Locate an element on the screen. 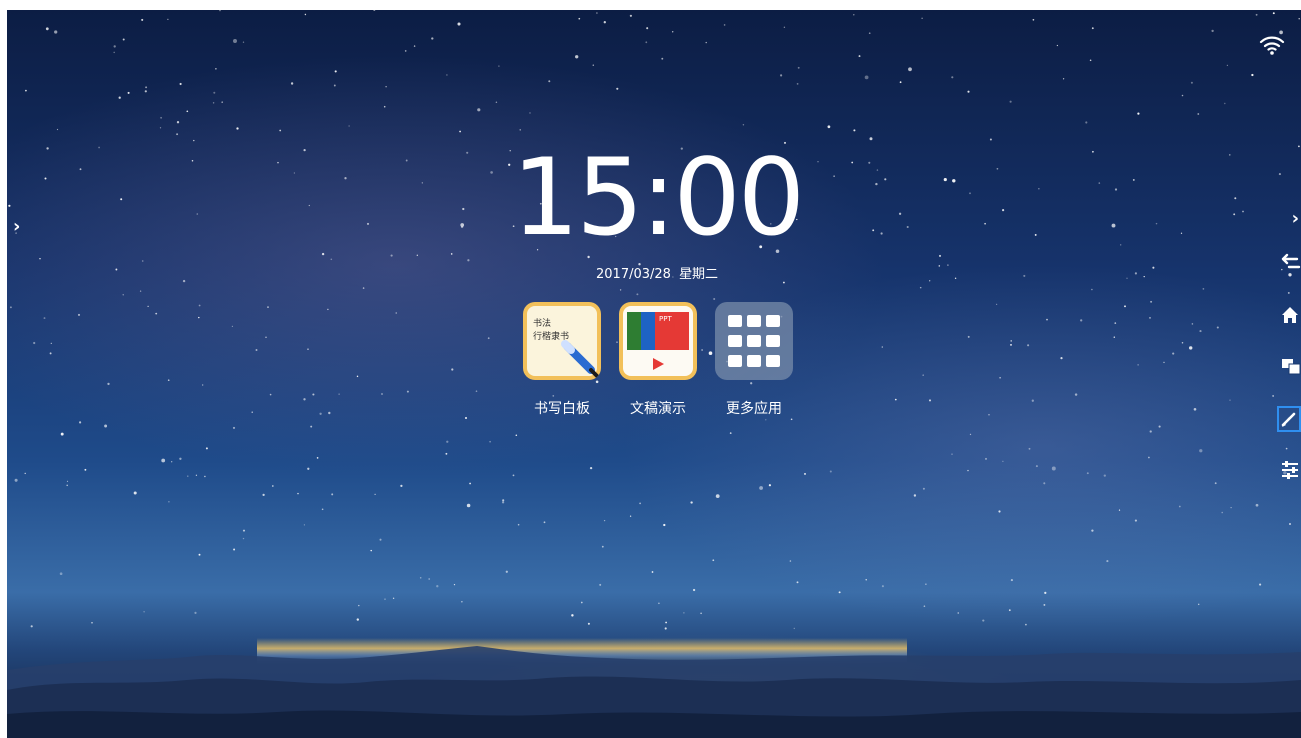  home-icon is located at coordinates (1290, 315).